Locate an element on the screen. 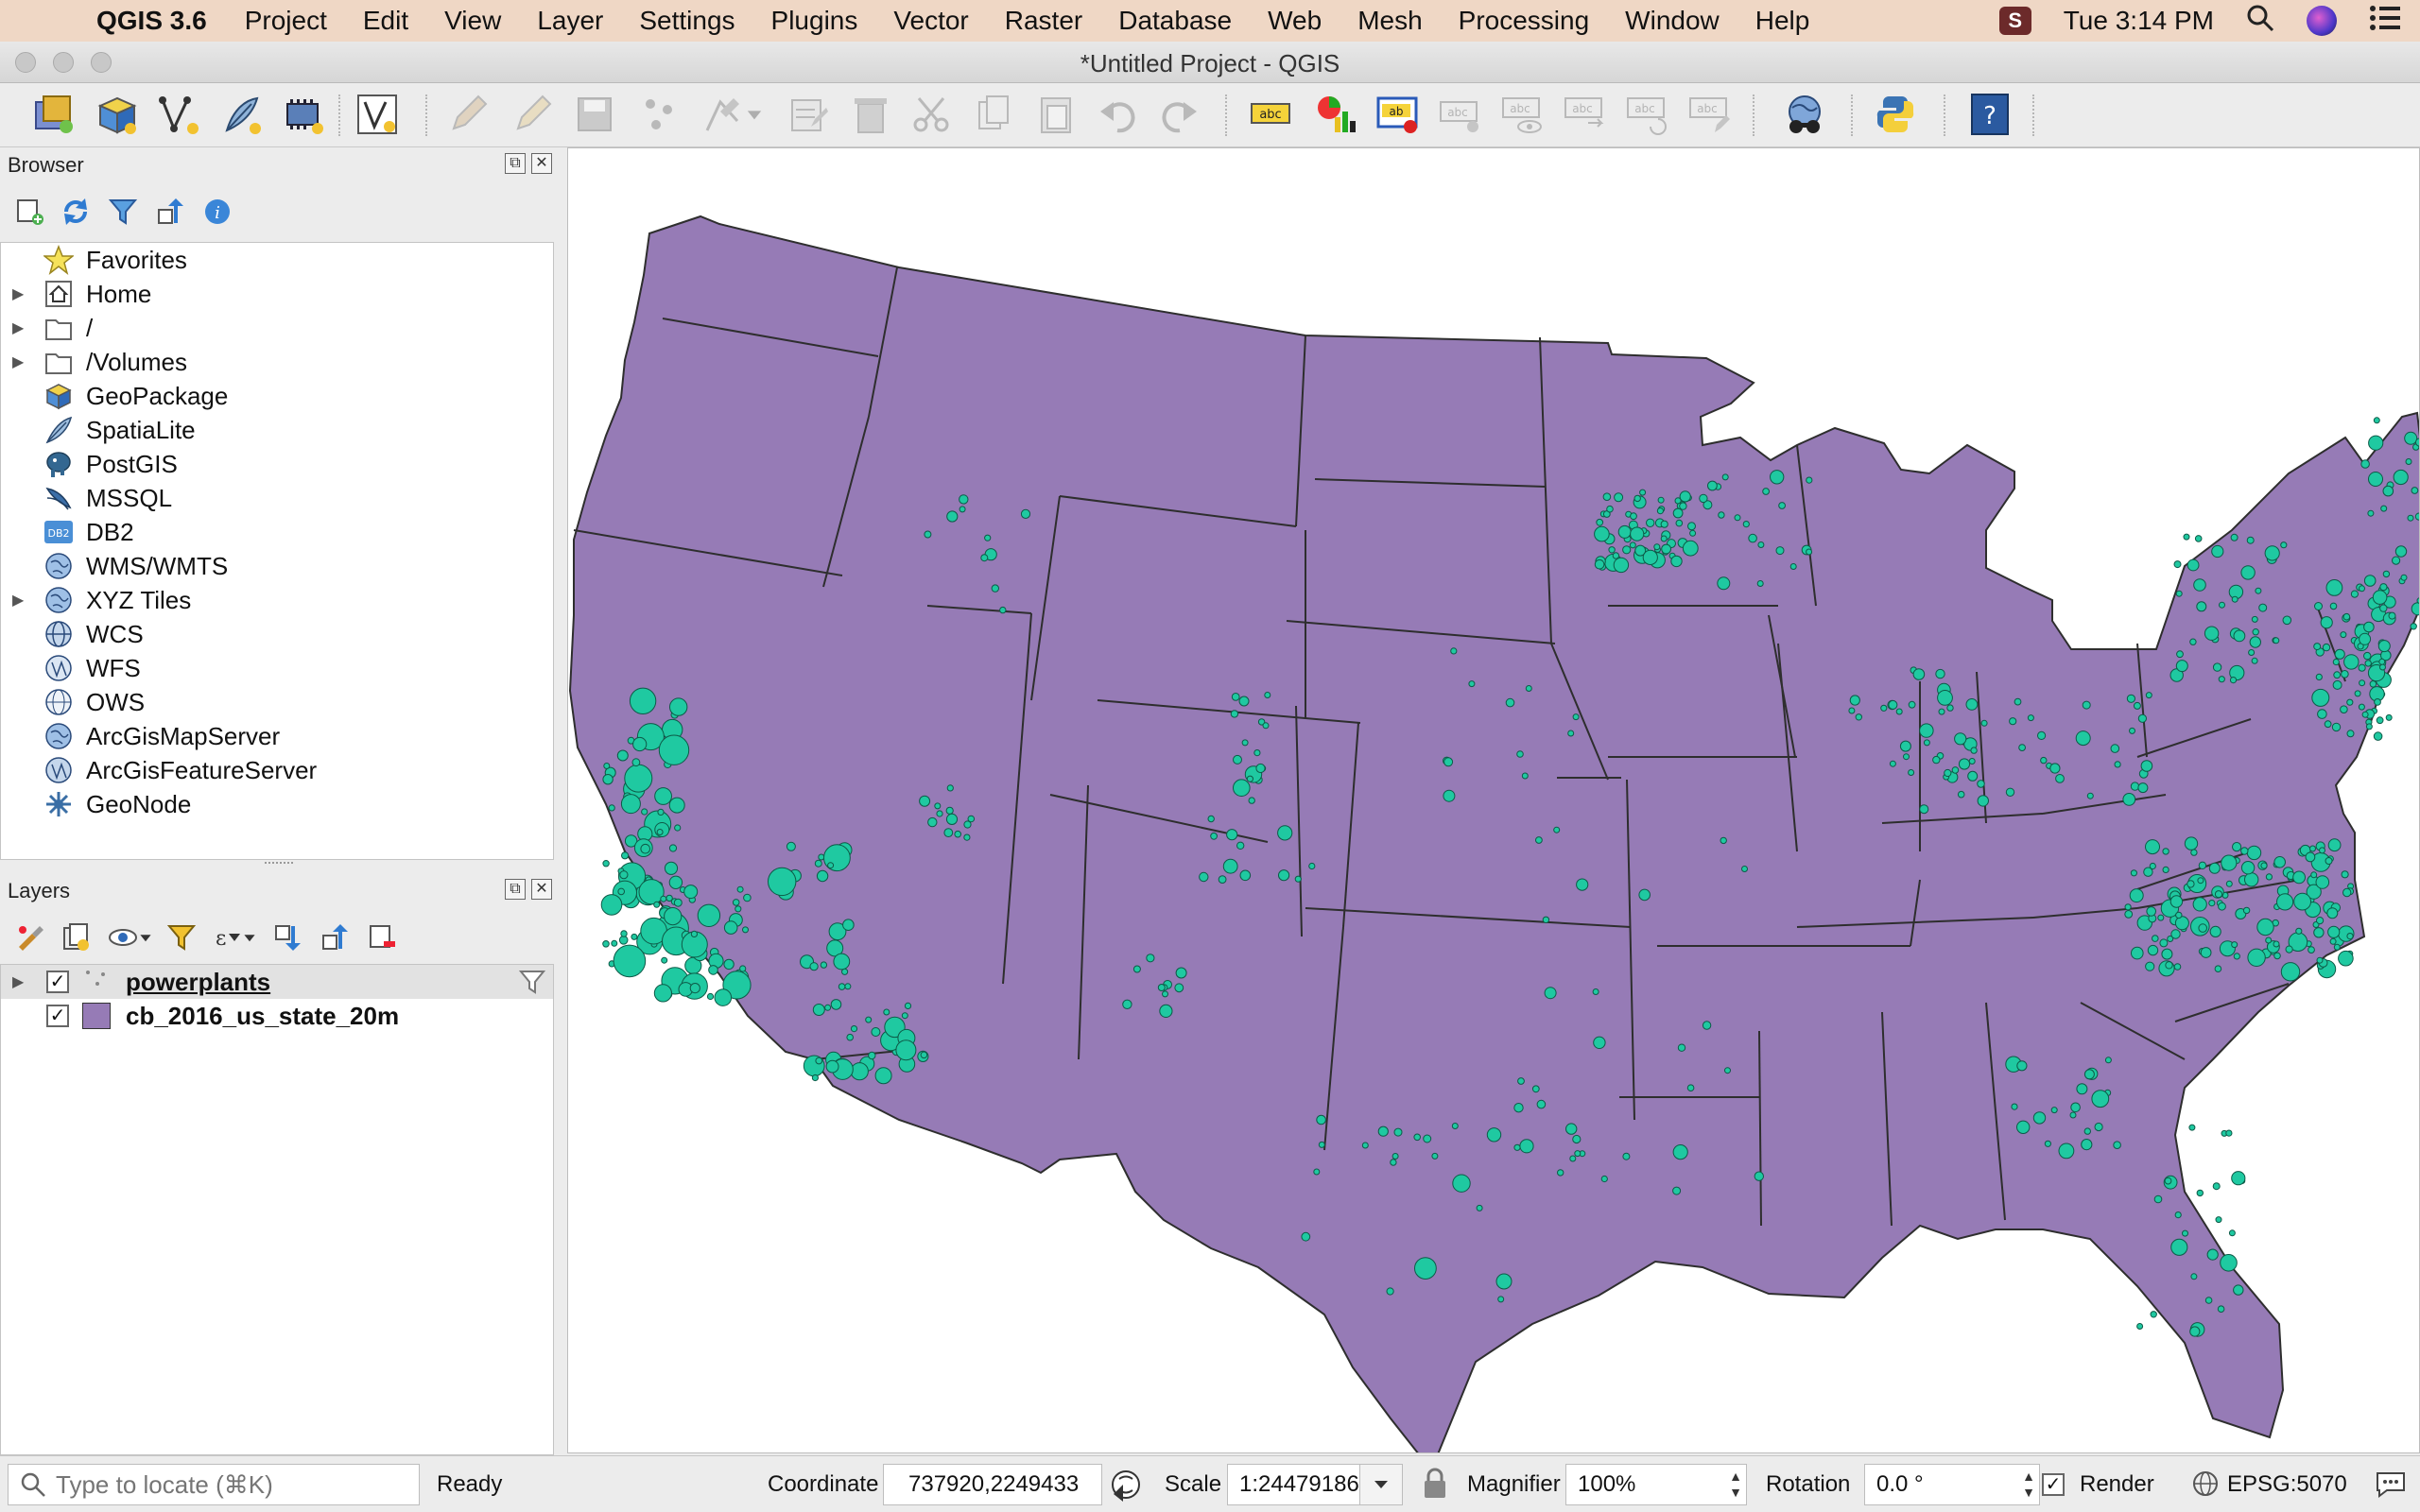 This screenshot has width=2420, height=1512. vertex-tool-dropdown is located at coordinates (754, 114).